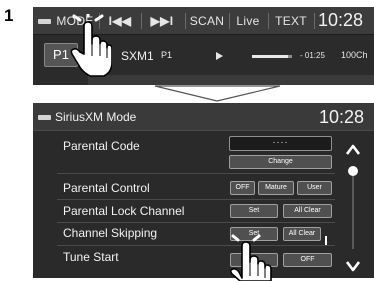  Describe the element at coordinates (353, 150) in the screenshot. I see `scroll-up-icon` at that location.